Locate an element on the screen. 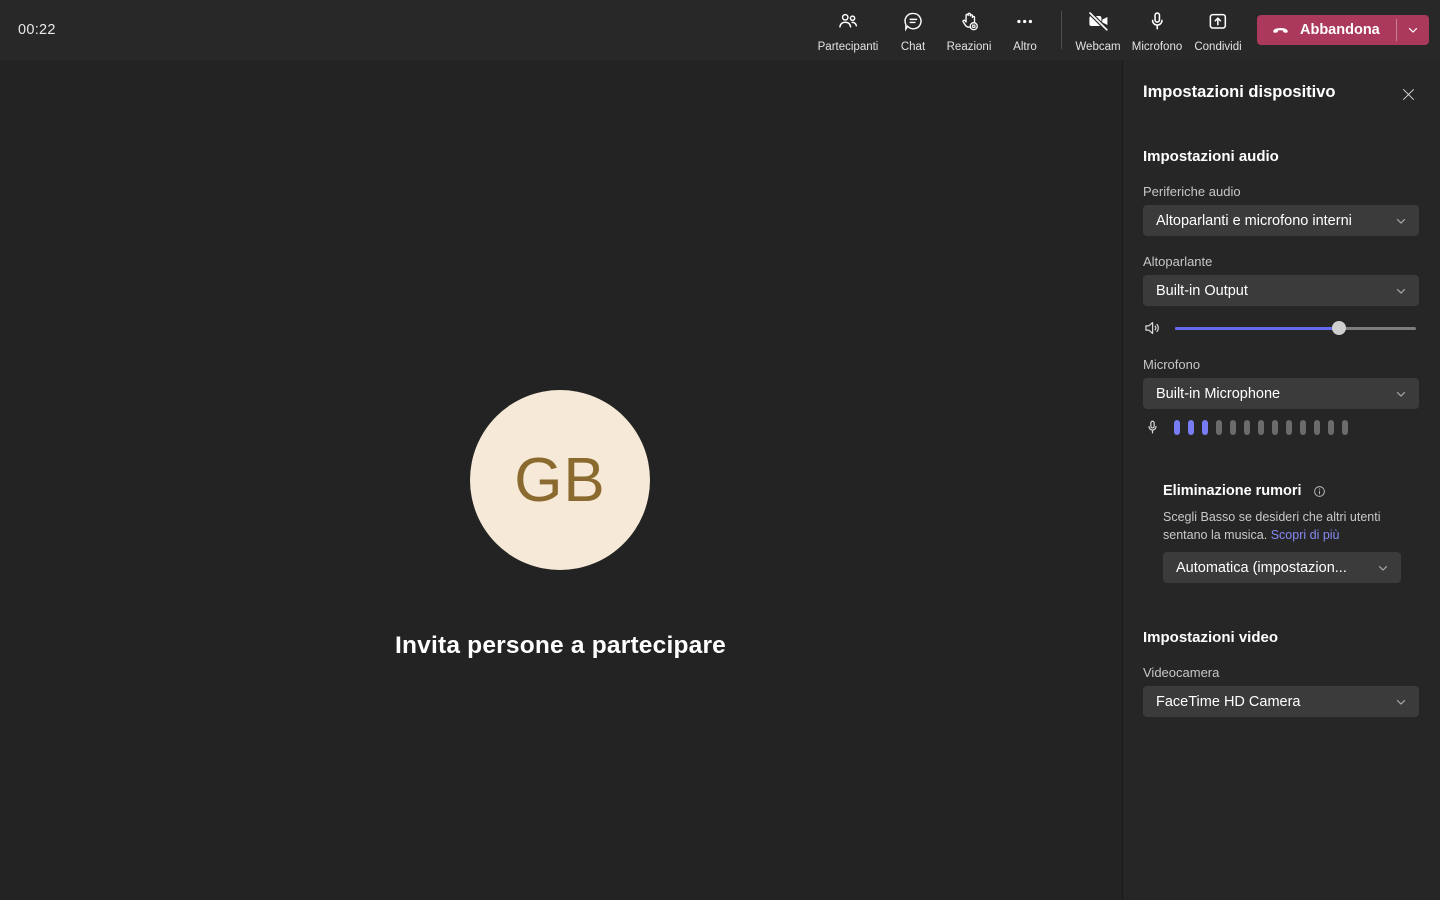 The image size is (1440, 900). microphone-icon is located at coordinates (1157, 21).